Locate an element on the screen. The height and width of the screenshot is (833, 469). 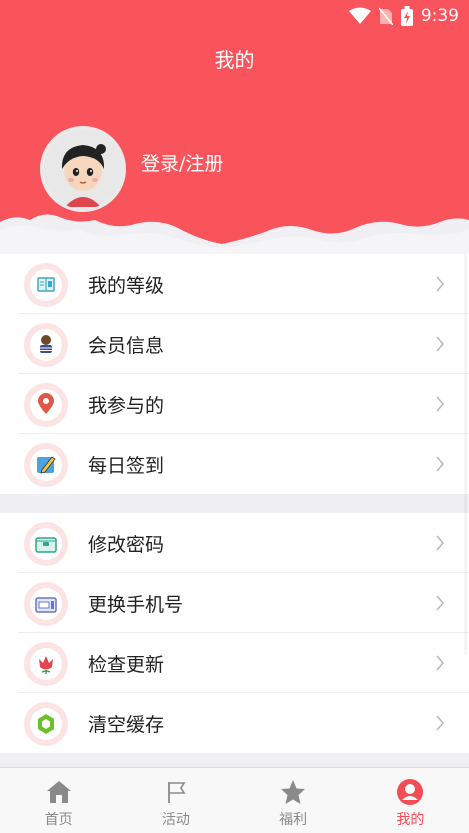
hexagon-icon is located at coordinates (46, 724).